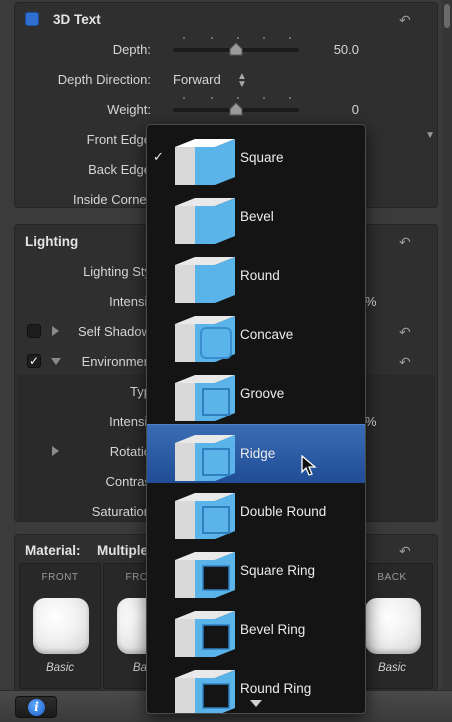  What do you see at coordinates (130, 451) in the screenshot?
I see `env-rotation-label: Rotatio` at bounding box center [130, 451].